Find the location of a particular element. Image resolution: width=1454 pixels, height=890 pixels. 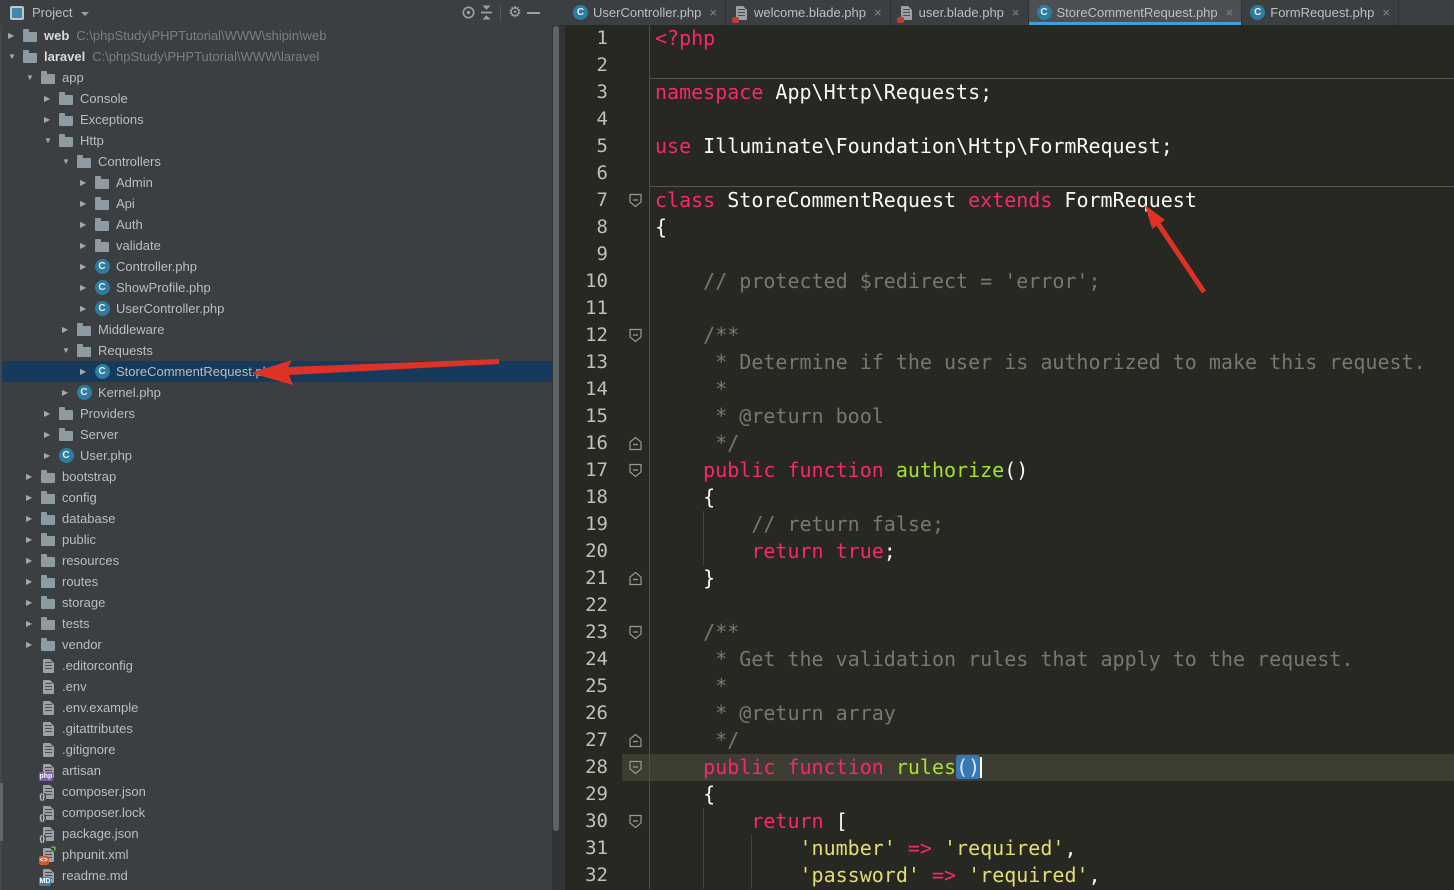

settings-gear-icon: ⚙ is located at coordinates (515, 13).